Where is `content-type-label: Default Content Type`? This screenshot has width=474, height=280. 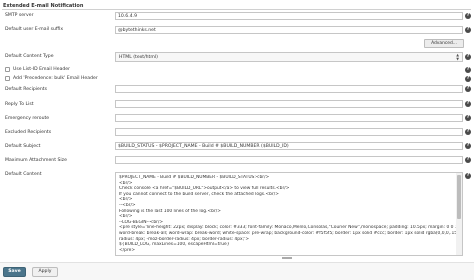 content-type-label: Default Content Type is located at coordinates (29, 56).